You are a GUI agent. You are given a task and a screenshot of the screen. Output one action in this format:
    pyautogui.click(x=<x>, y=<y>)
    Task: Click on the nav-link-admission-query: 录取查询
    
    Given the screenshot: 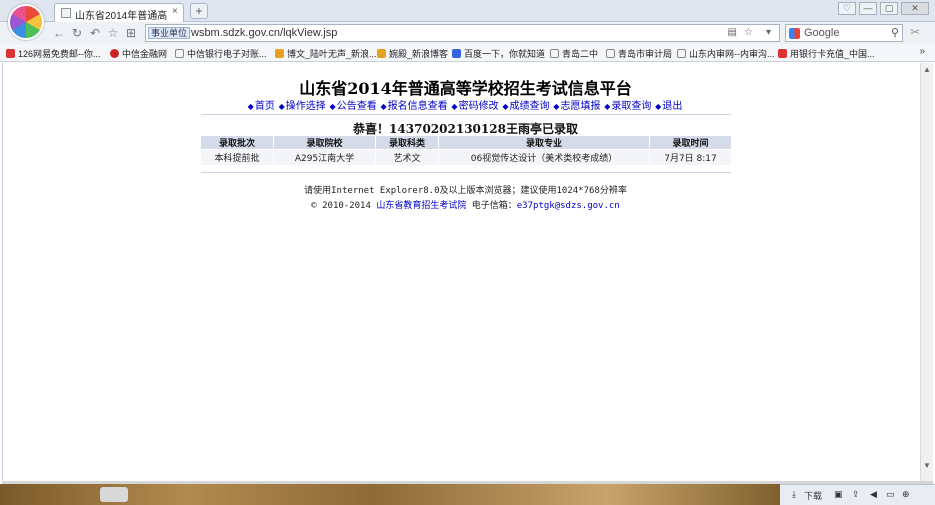 What is the action you would take?
    pyautogui.click(x=631, y=106)
    